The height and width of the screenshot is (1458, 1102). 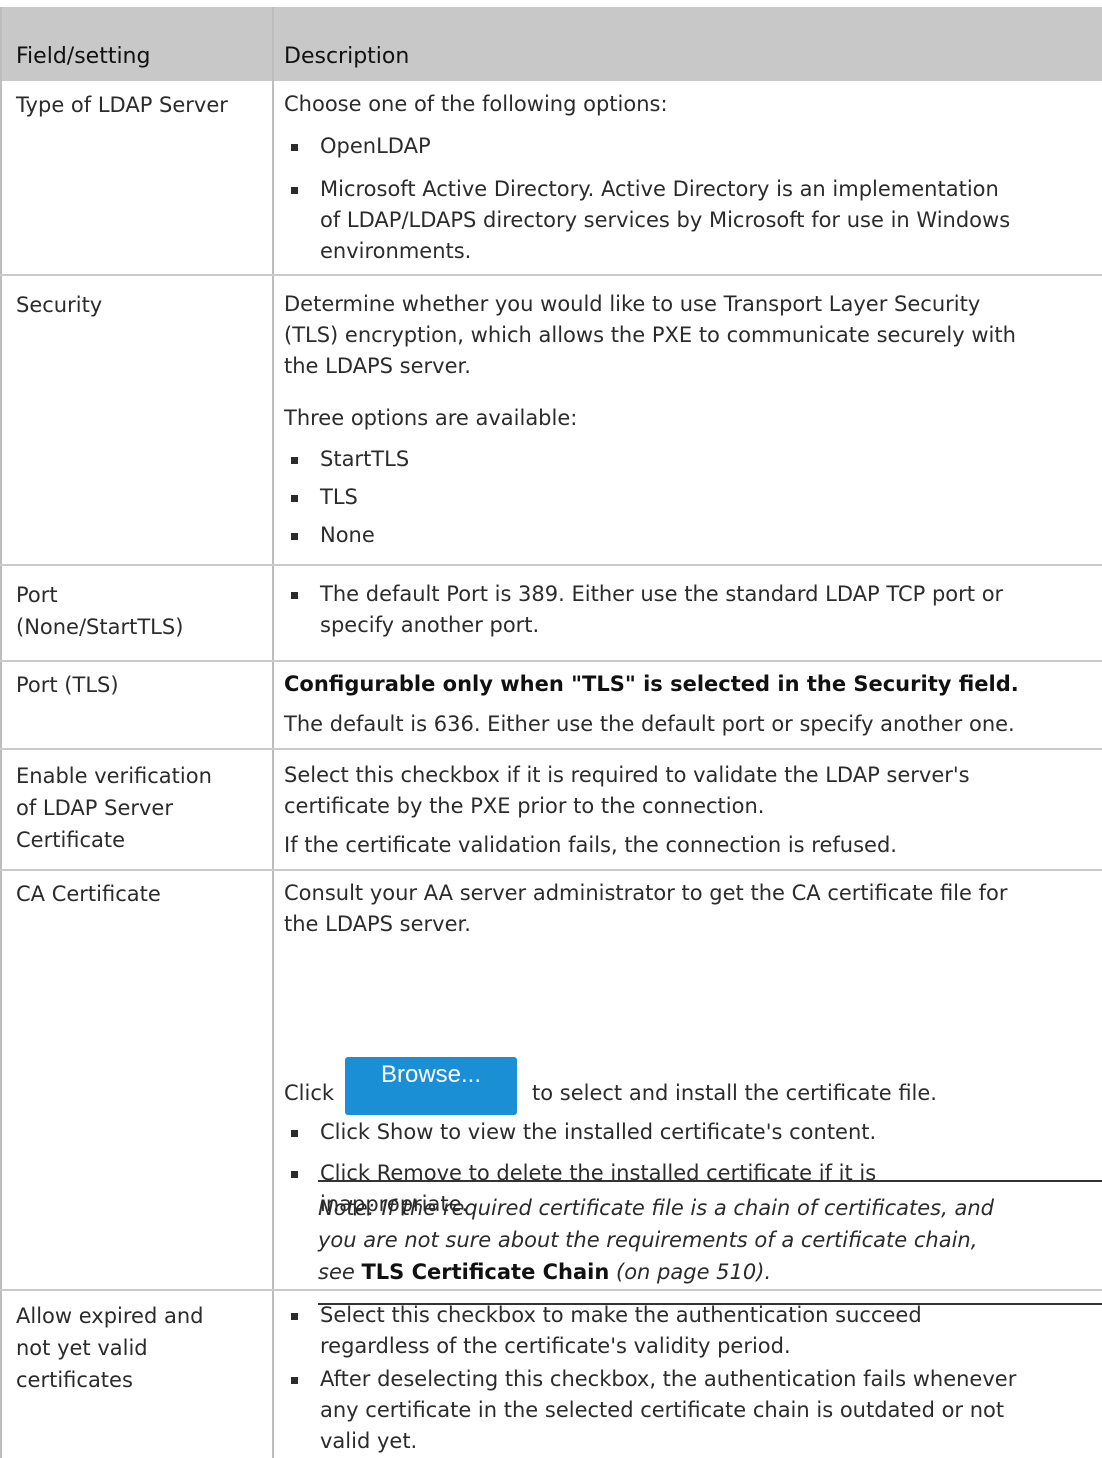 What do you see at coordinates (431, 418) in the screenshot?
I see `description-text: Three options are available:` at bounding box center [431, 418].